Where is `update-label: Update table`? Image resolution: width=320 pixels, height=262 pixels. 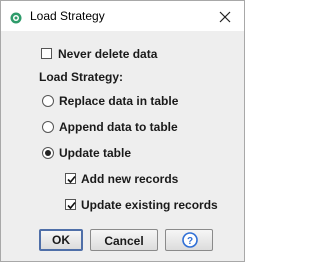
update-label: Update table is located at coordinates (95, 153).